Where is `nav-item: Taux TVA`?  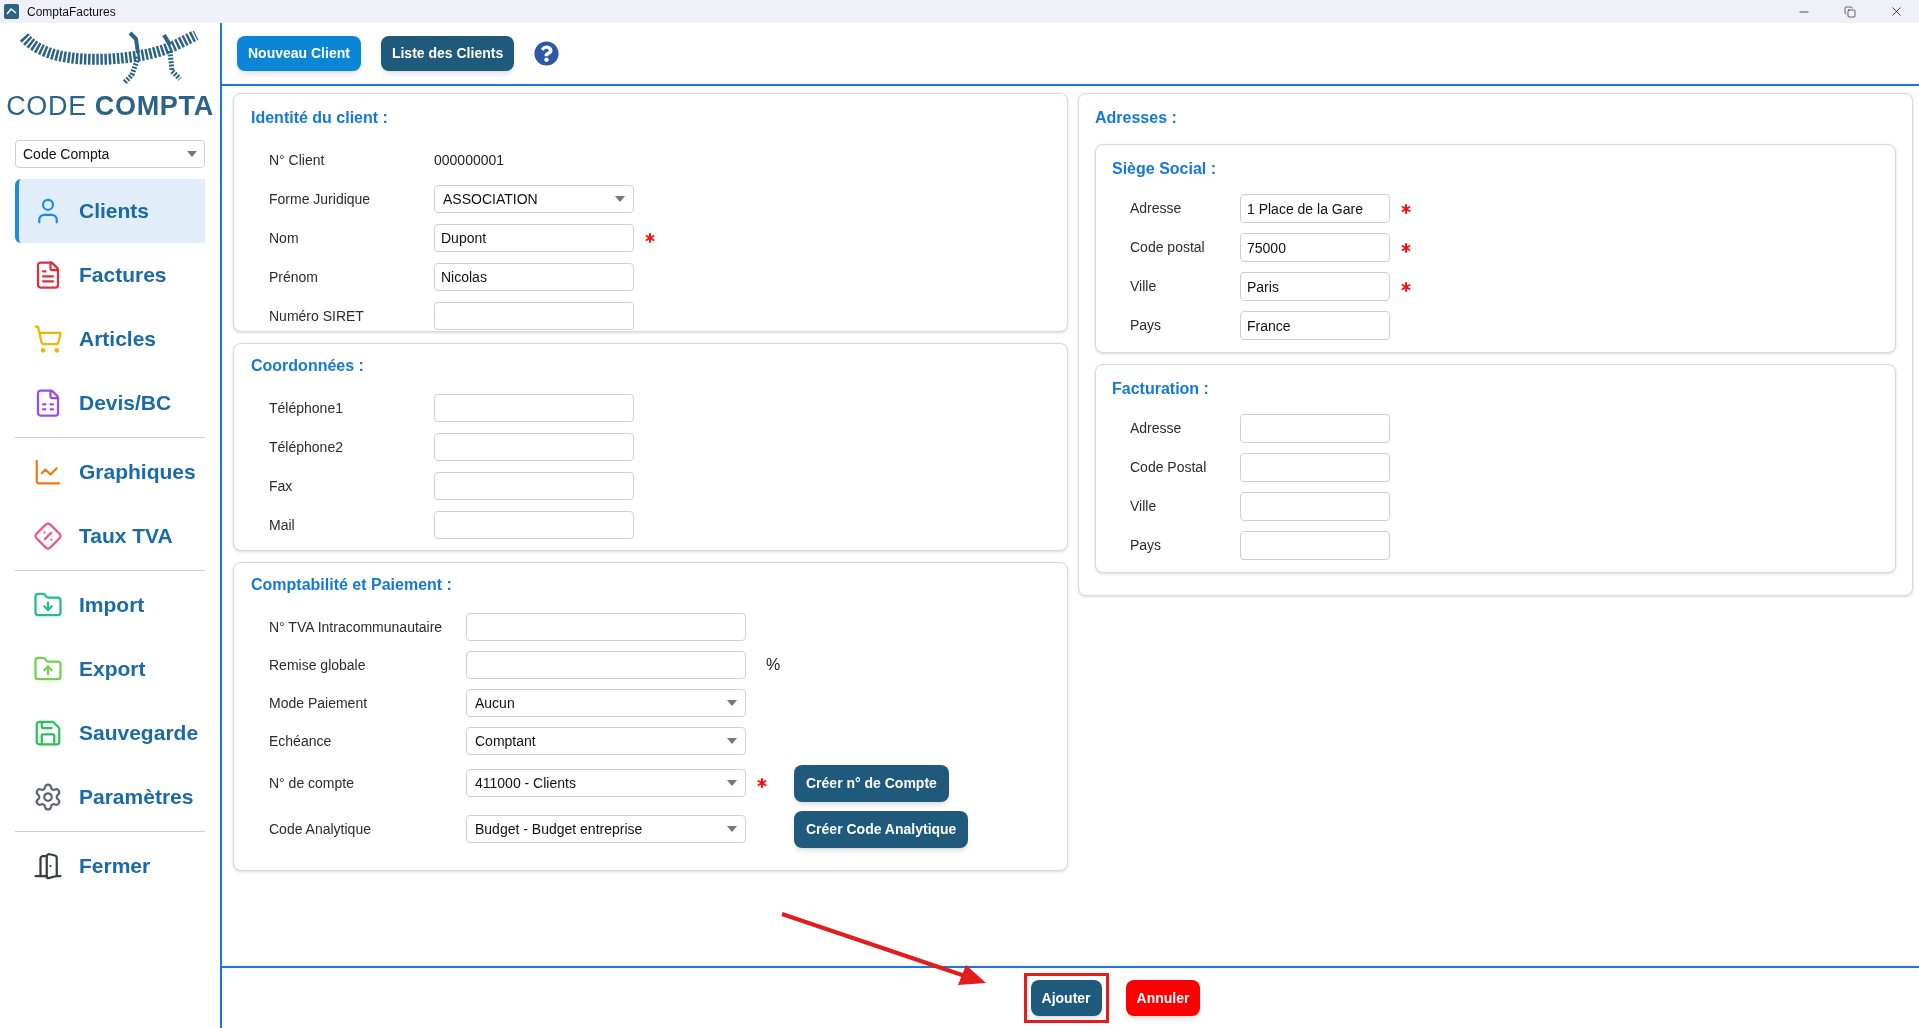
nav-item: Taux TVA is located at coordinates (110, 536).